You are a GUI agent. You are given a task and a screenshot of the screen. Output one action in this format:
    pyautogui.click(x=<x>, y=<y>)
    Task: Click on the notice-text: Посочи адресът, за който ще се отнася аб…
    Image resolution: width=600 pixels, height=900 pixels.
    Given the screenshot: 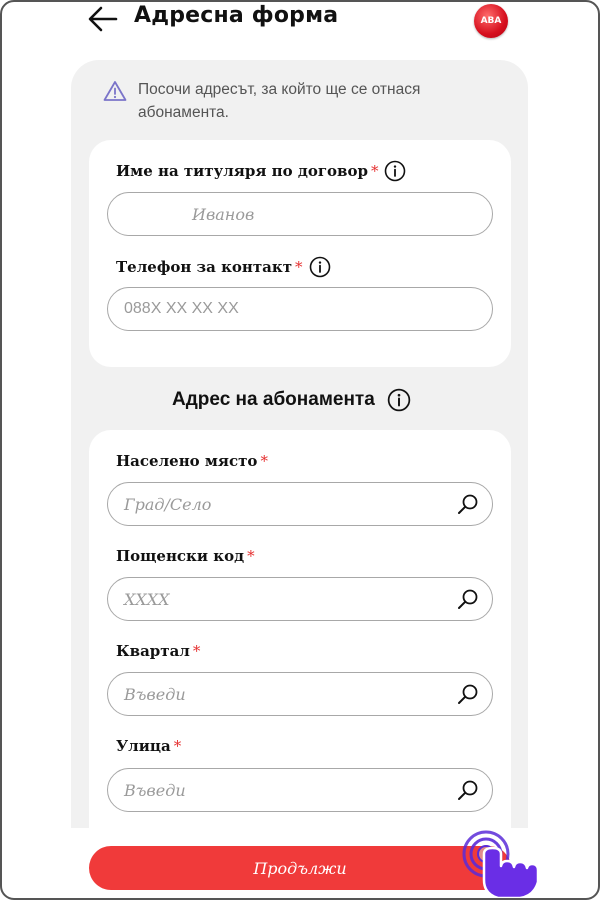 What is the action you would take?
    pyautogui.click(x=279, y=101)
    